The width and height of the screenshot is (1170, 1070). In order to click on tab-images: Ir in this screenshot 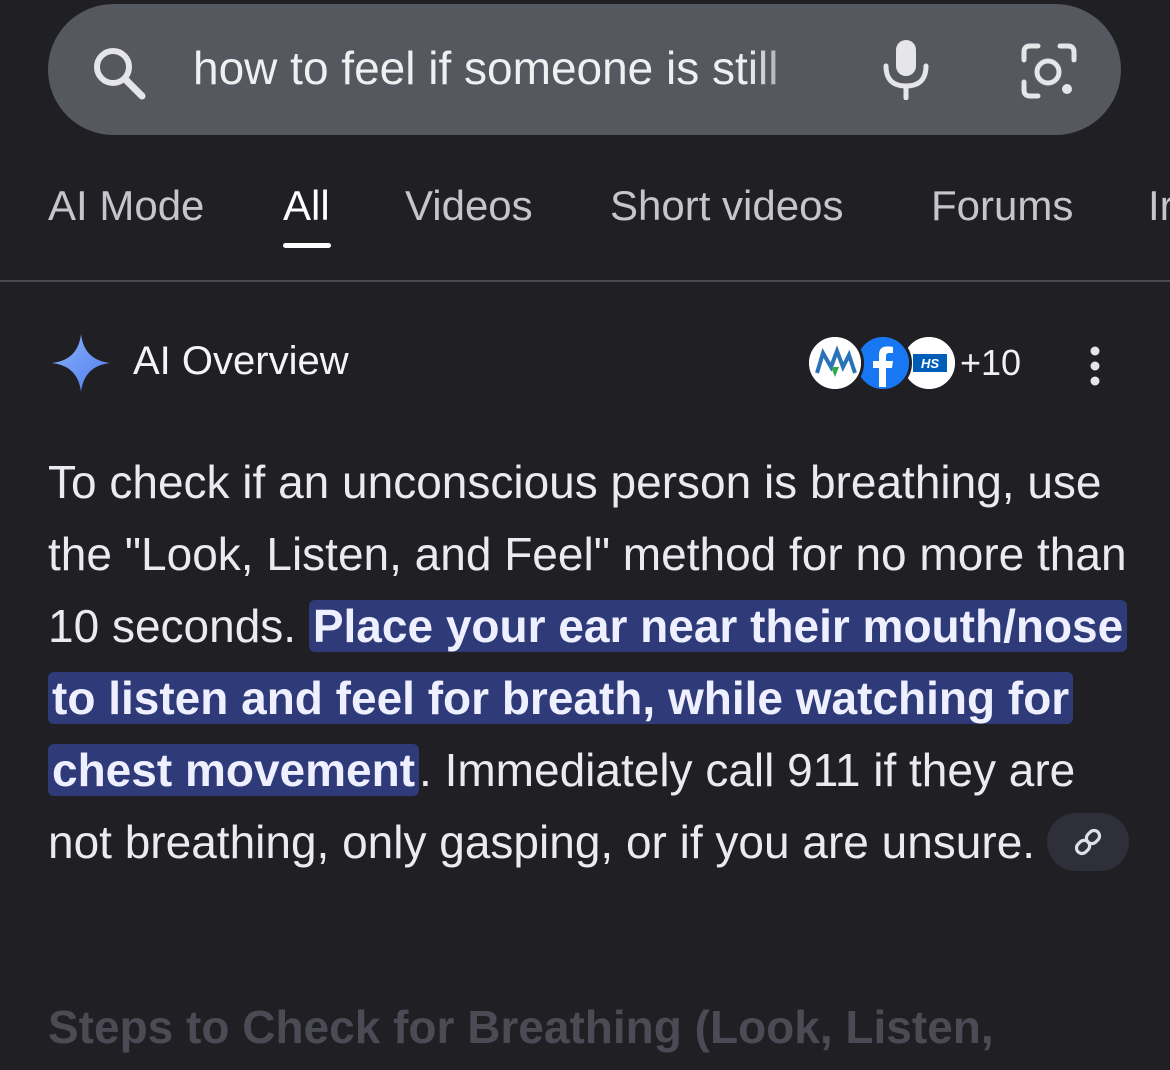, I will do `click(1159, 206)`.